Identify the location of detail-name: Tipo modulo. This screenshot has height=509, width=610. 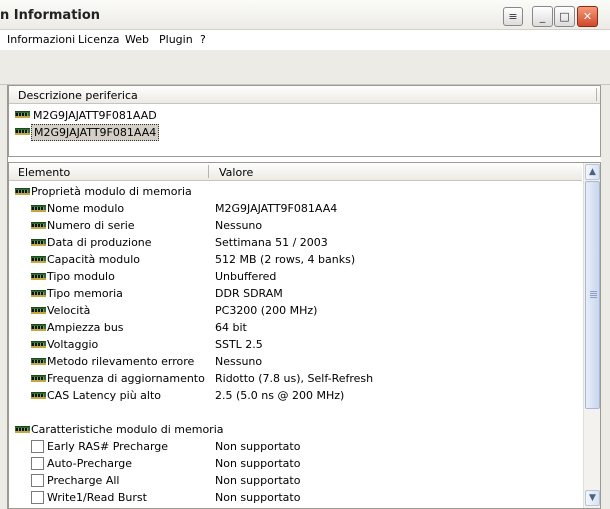
(81, 276).